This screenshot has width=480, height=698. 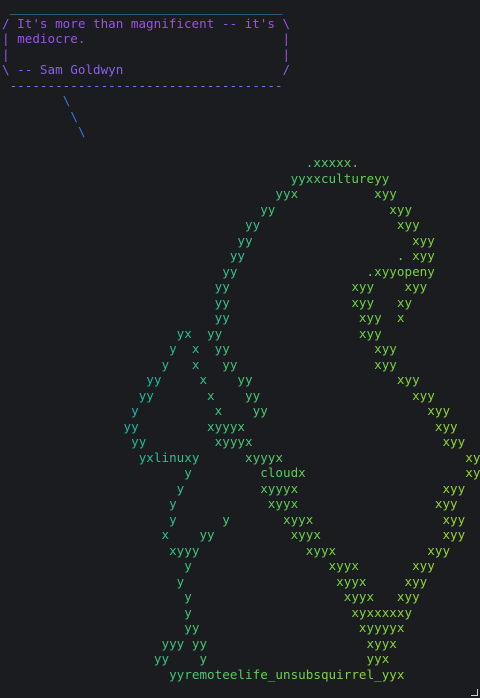 What do you see at coordinates (336, 193) in the screenshot?
I see `ascii-art-line: yyx xyy` at bounding box center [336, 193].